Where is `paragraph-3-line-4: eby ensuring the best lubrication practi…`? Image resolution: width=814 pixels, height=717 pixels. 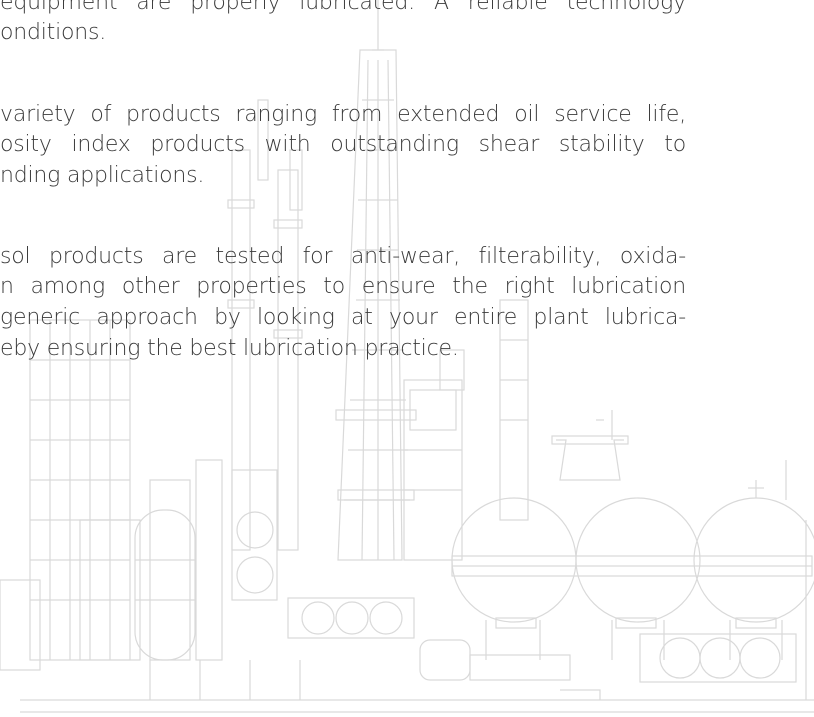 paragraph-3-line-4: eby ensuring the best lubrication practi… is located at coordinates (229, 348).